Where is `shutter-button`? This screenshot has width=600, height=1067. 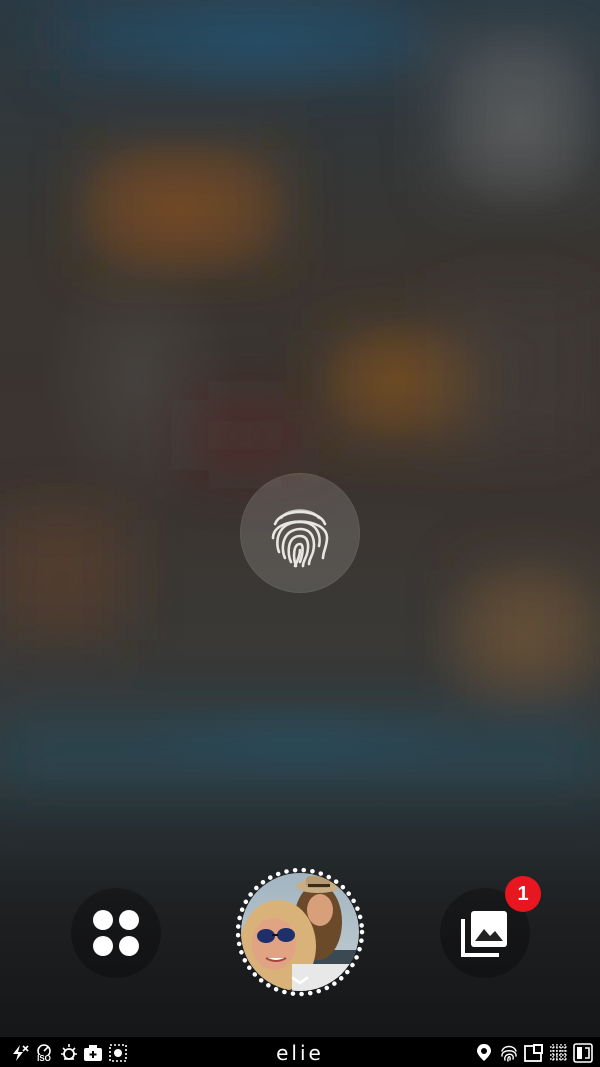
shutter-button is located at coordinates (301, 932).